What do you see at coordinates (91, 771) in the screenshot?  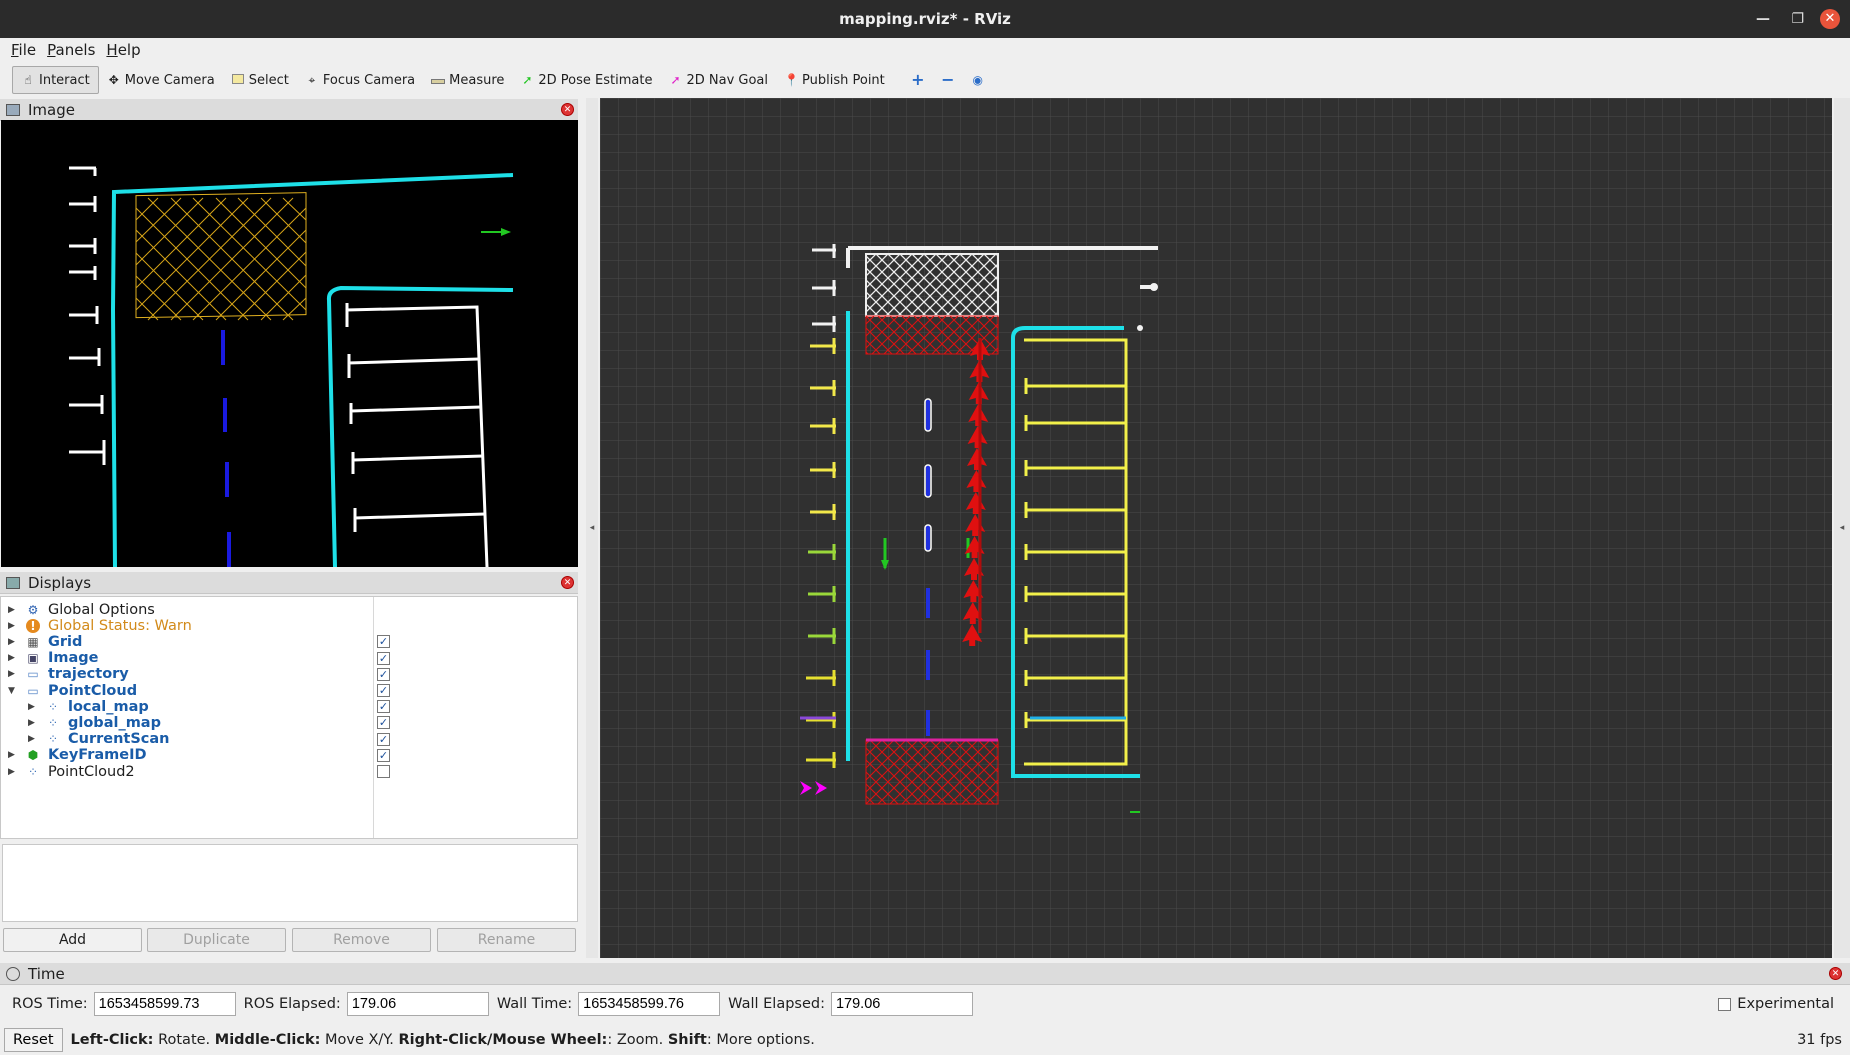 I see `display-label: PointCloud2` at bounding box center [91, 771].